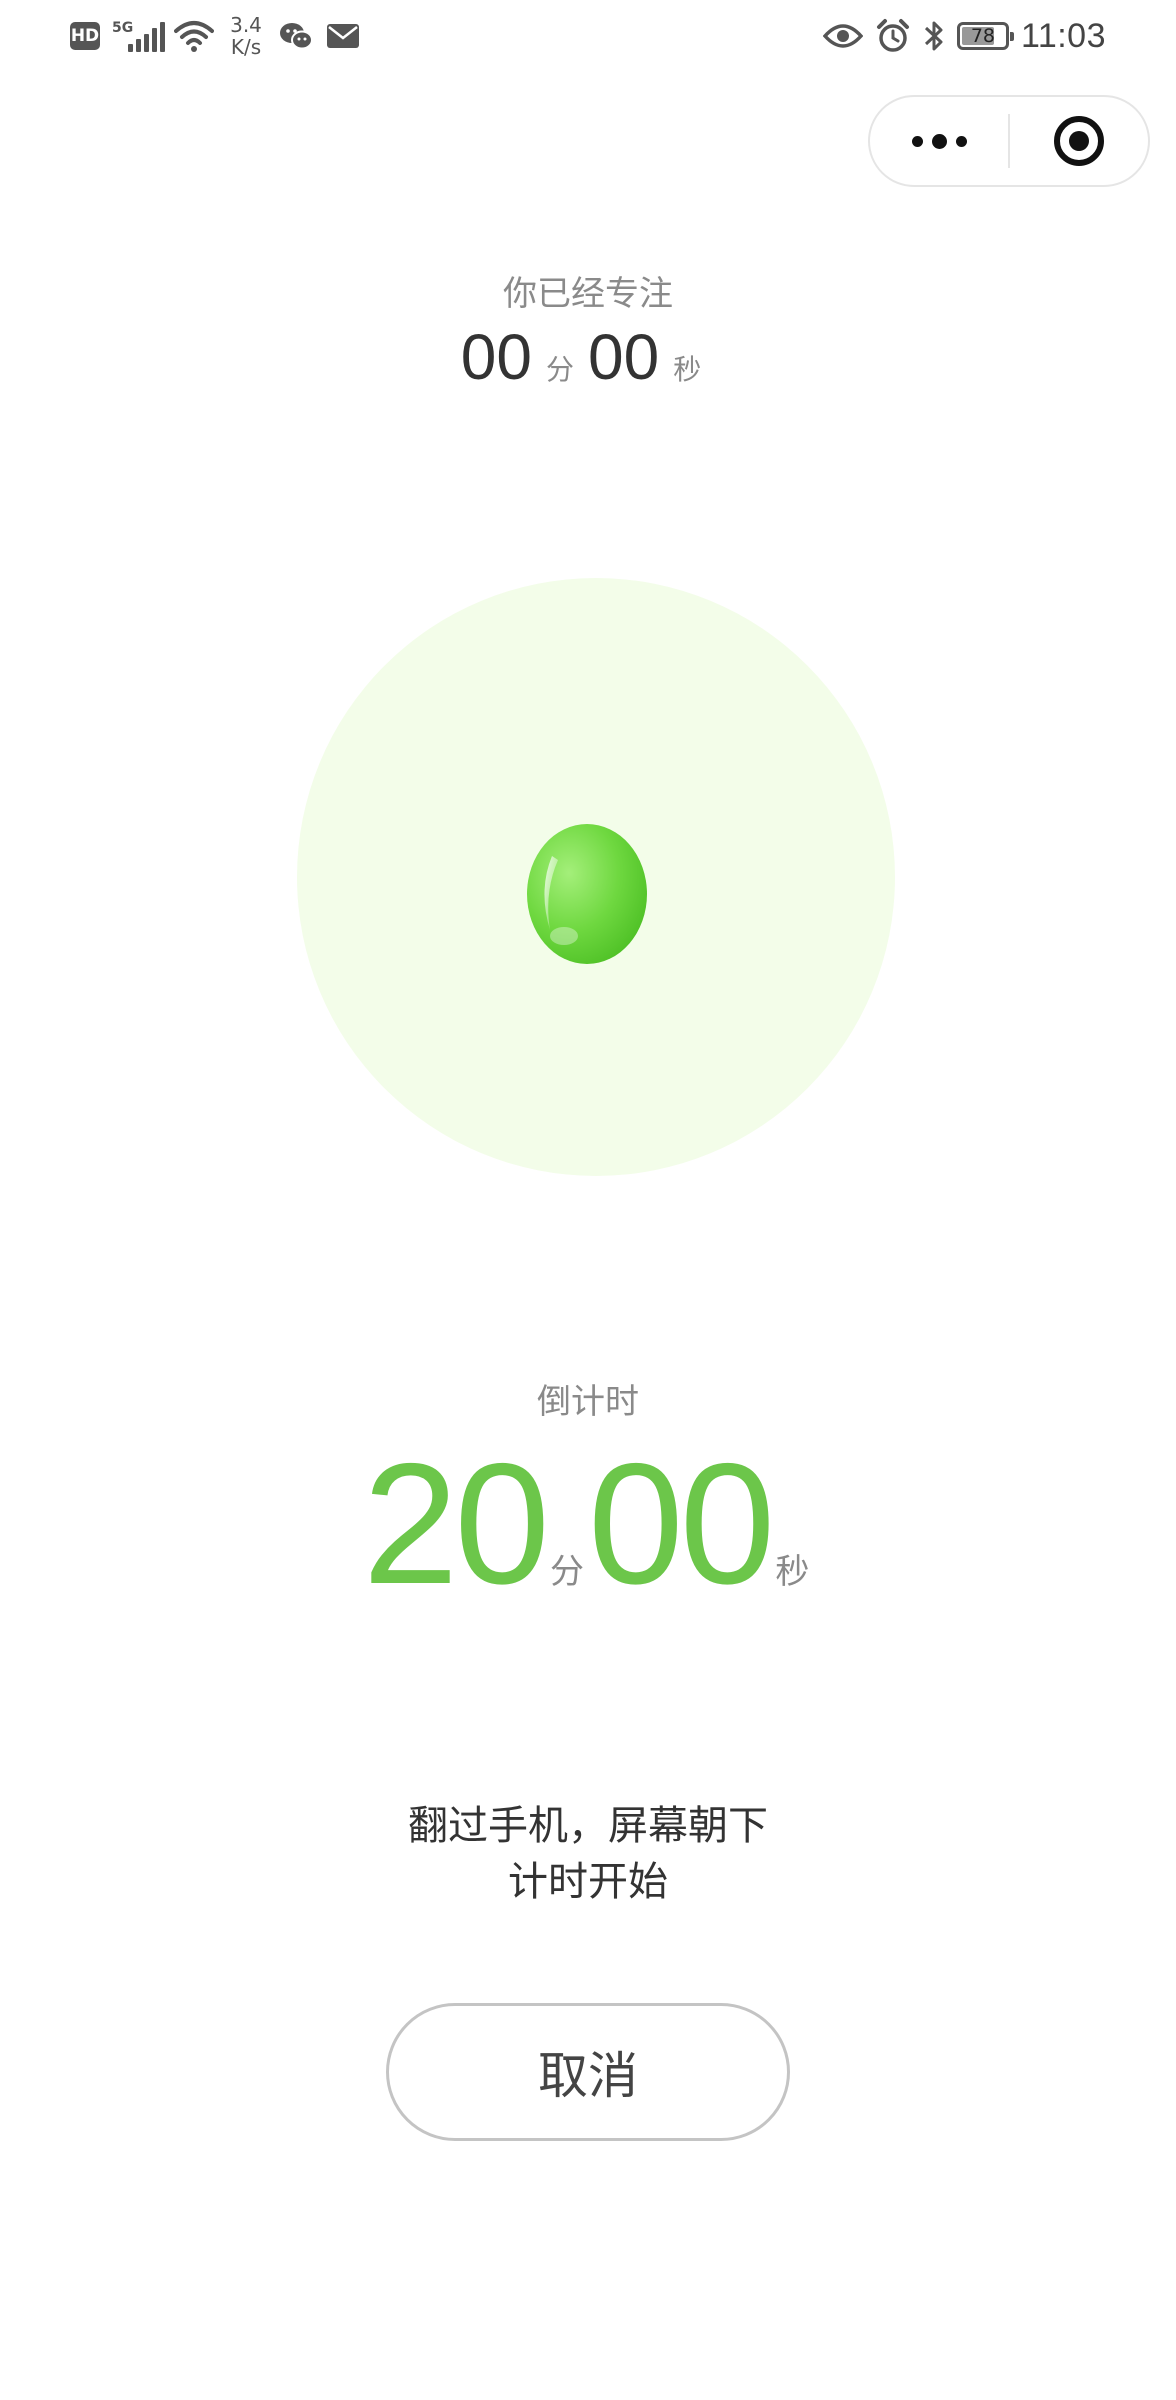 The image size is (1176, 2400). I want to click on battery-icon: 78, so click(985, 36).